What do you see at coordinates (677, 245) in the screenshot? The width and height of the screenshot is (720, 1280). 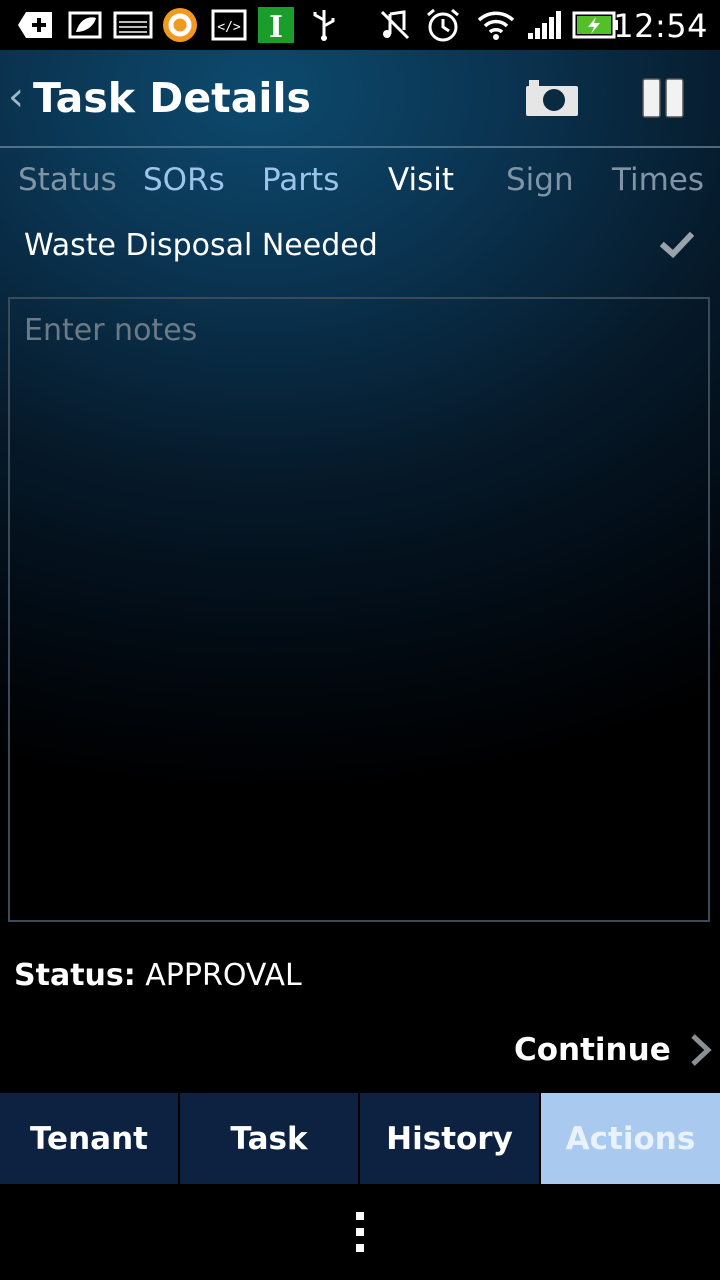 I see `checkmark-icon` at bounding box center [677, 245].